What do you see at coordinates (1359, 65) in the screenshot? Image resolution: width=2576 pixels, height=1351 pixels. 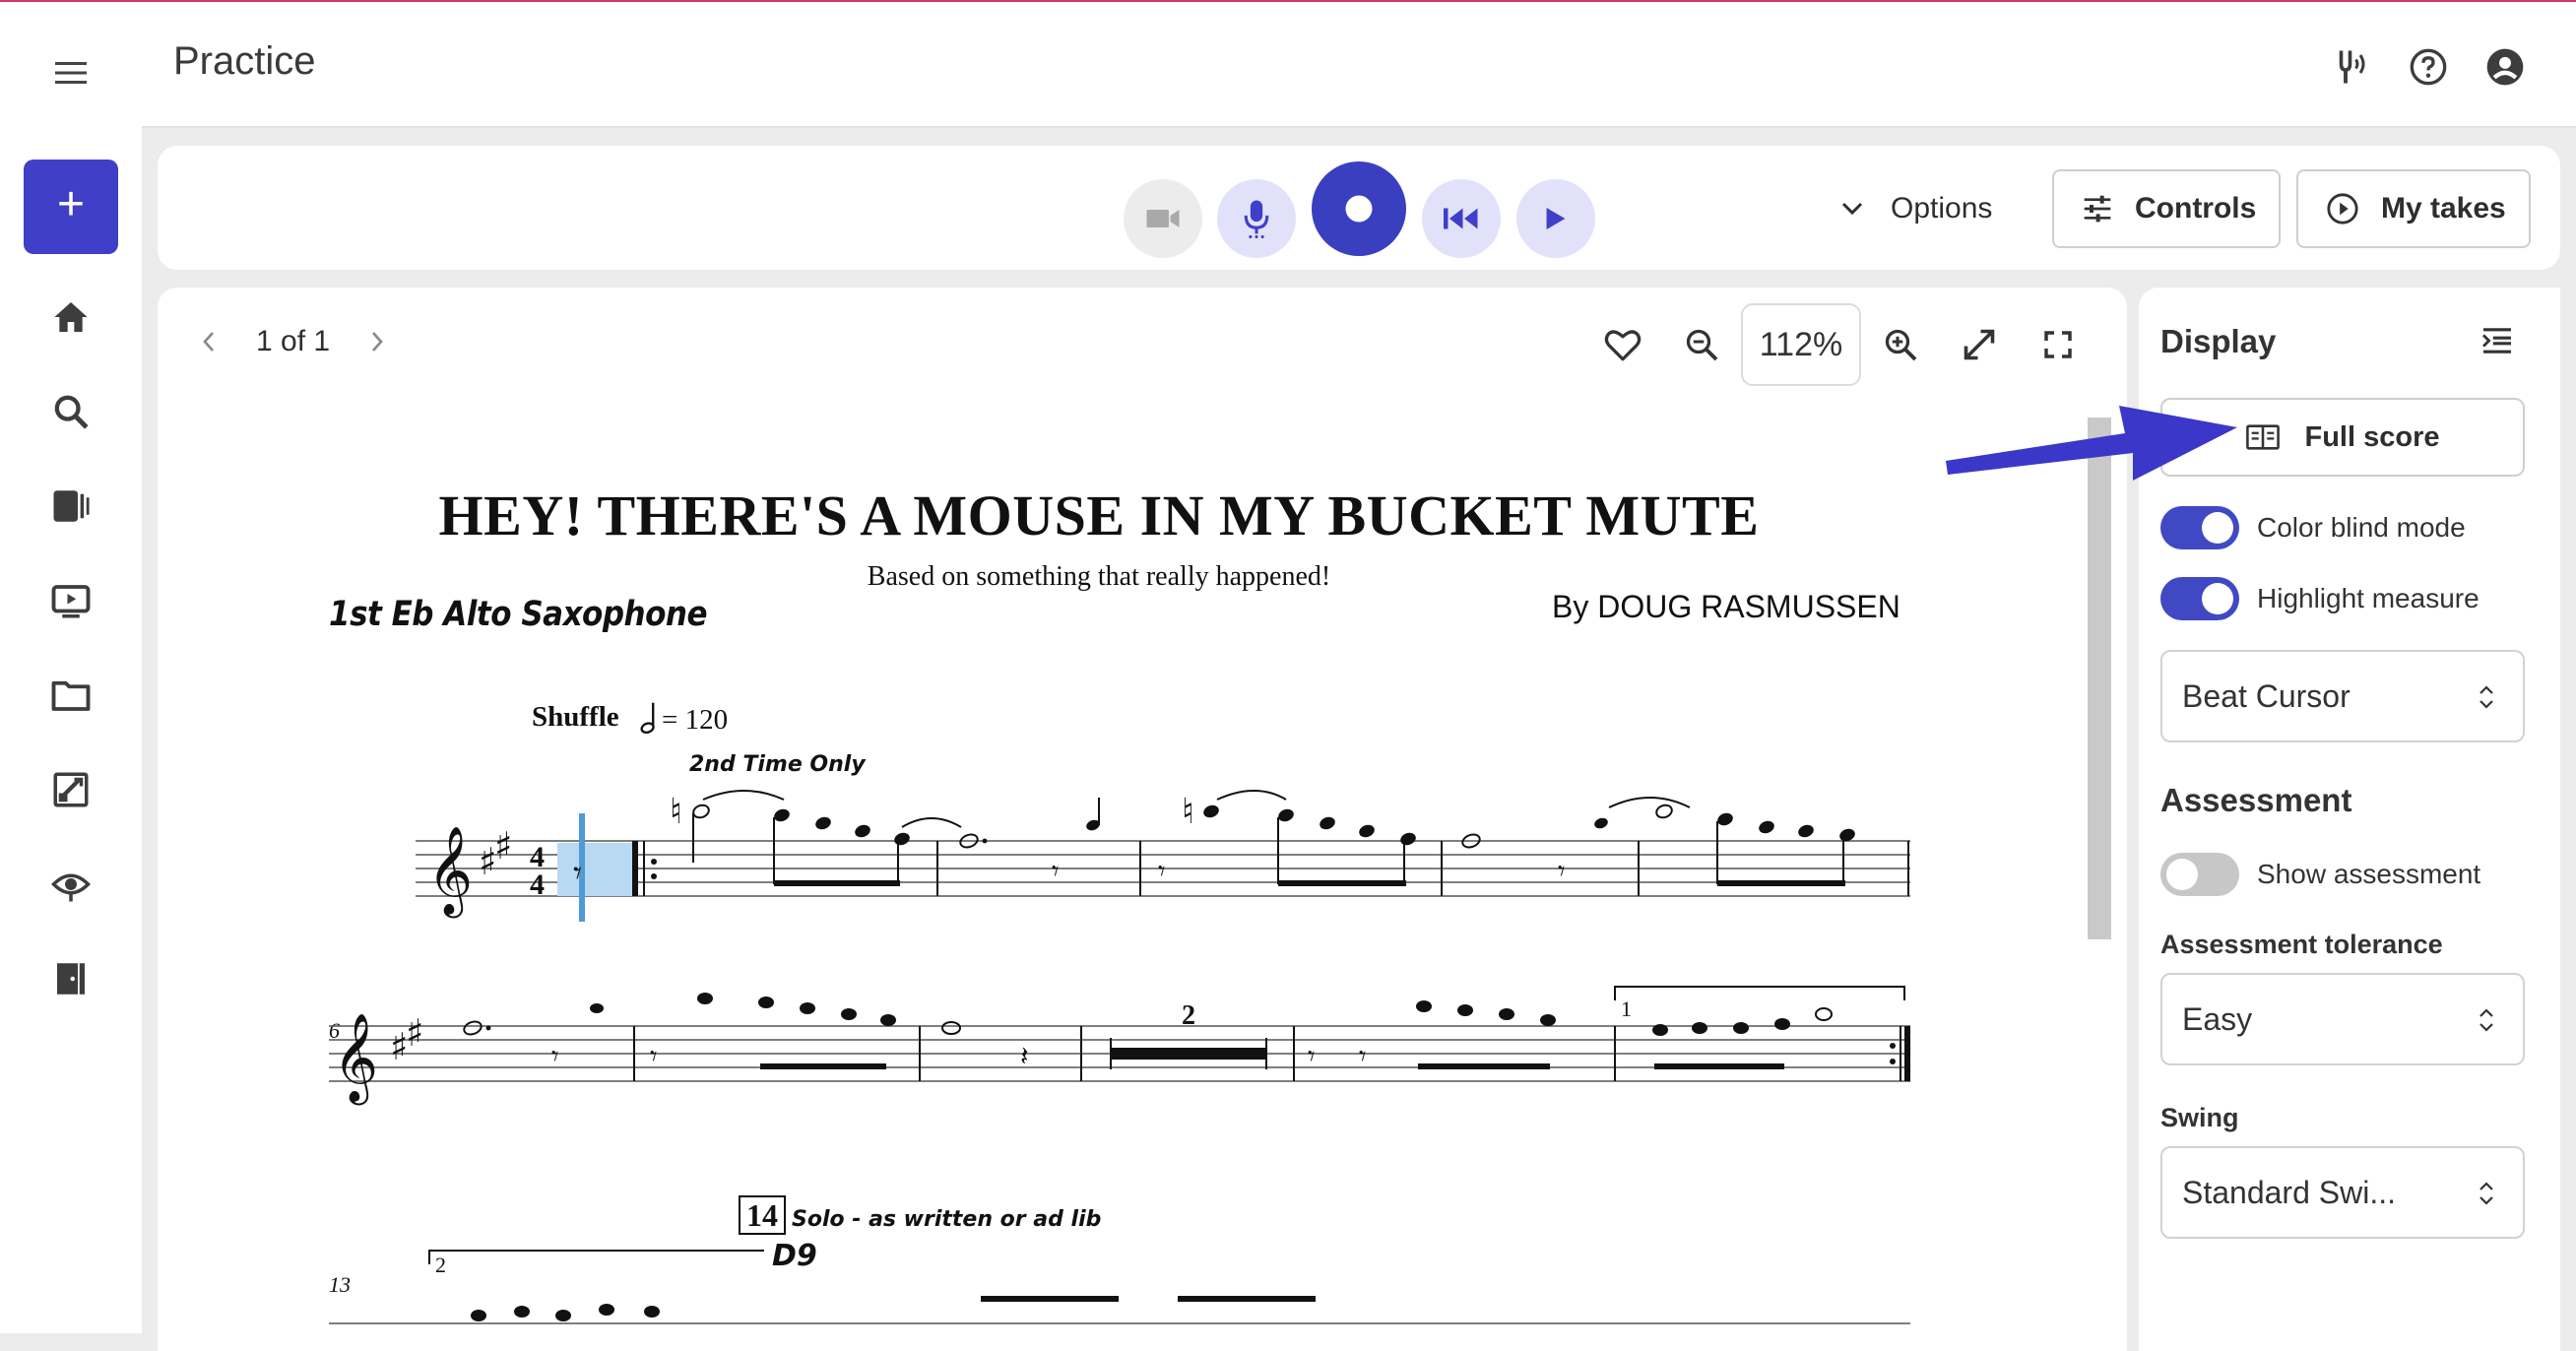 I see `app-bar` at bounding box center [1359, 65].